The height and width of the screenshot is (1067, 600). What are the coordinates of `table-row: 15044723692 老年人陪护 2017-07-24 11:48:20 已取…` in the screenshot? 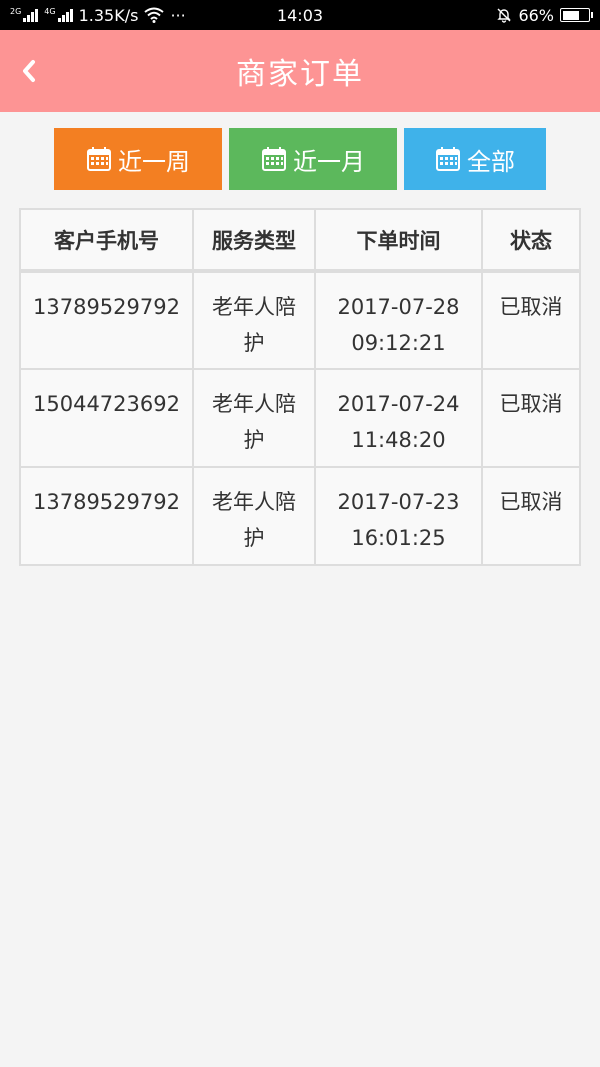 It's located at (300, 418).